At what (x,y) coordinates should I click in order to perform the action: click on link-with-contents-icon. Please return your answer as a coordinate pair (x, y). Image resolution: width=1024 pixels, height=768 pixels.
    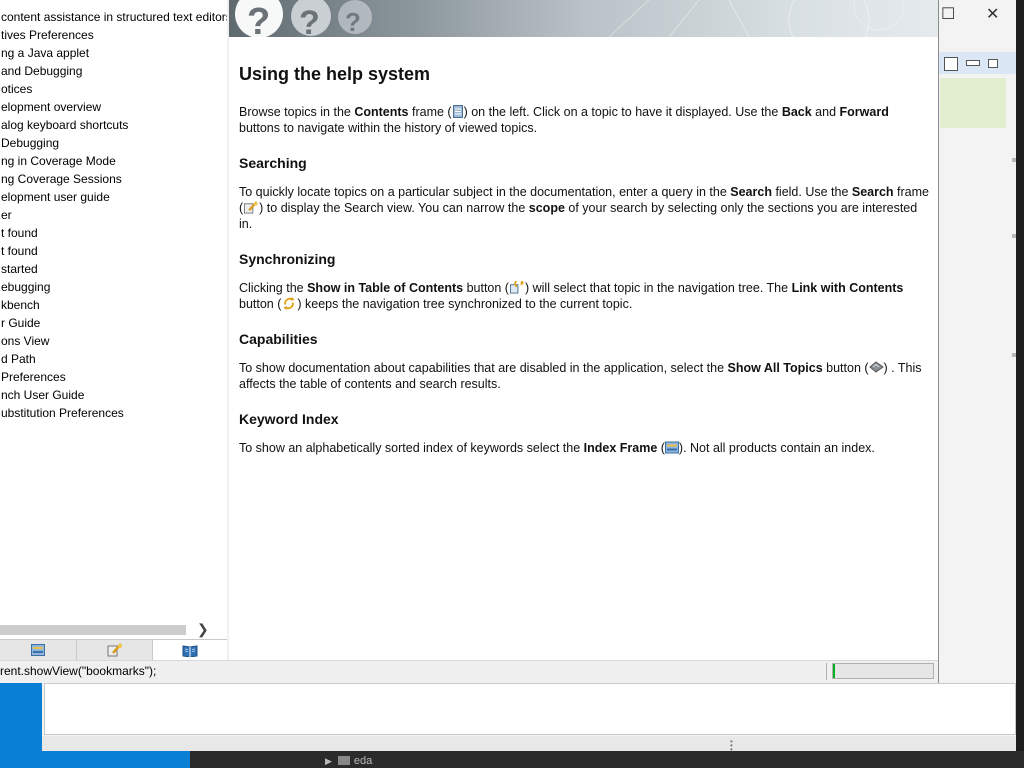
    Looking at the image, I should click on (289, 303).